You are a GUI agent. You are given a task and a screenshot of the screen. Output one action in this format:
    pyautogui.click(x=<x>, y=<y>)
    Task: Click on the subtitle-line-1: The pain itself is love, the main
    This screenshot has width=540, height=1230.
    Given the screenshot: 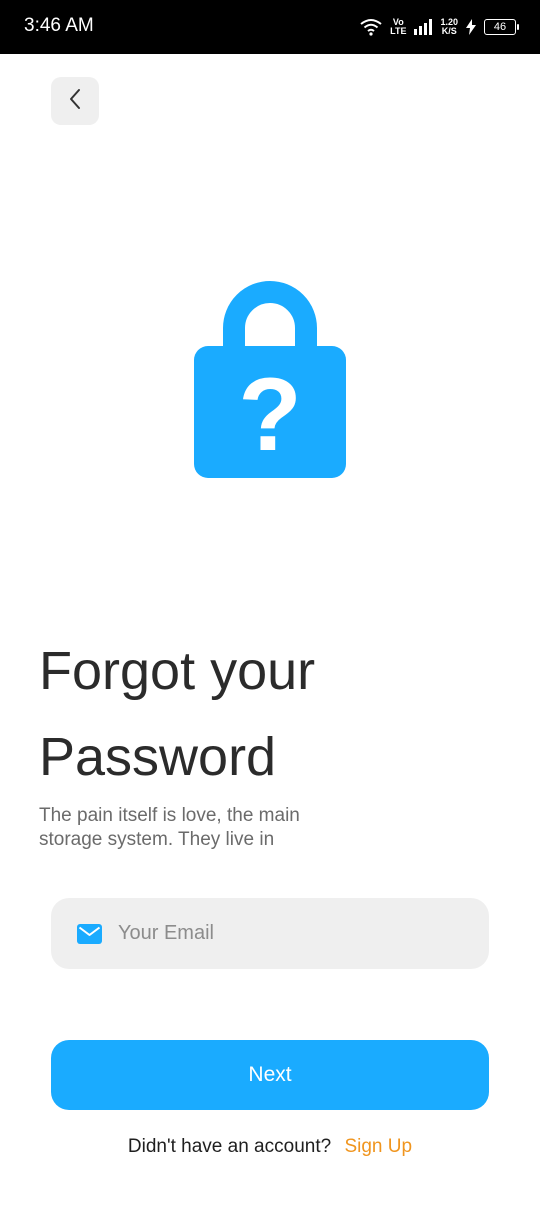 What is the action you would take?
    pyautogui.click(x=169, y=815)
    